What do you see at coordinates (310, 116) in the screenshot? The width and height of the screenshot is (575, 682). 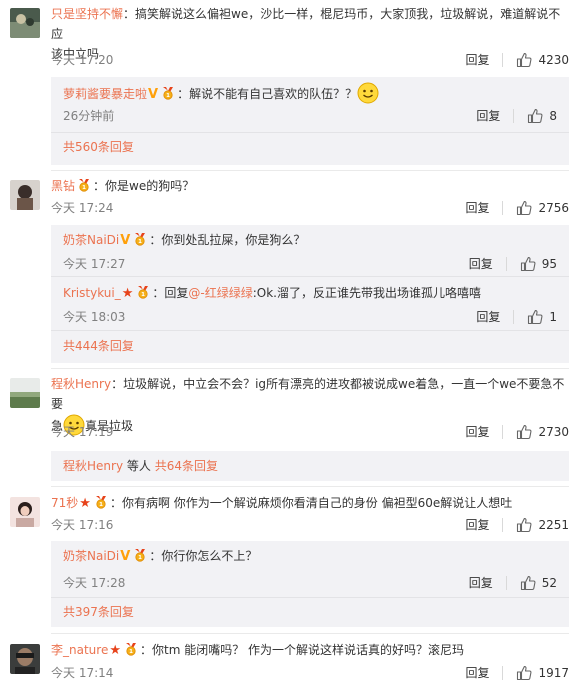 I see `sub-comment-meta: 26分钟前 回复 8` at bounding box center [310, 116].